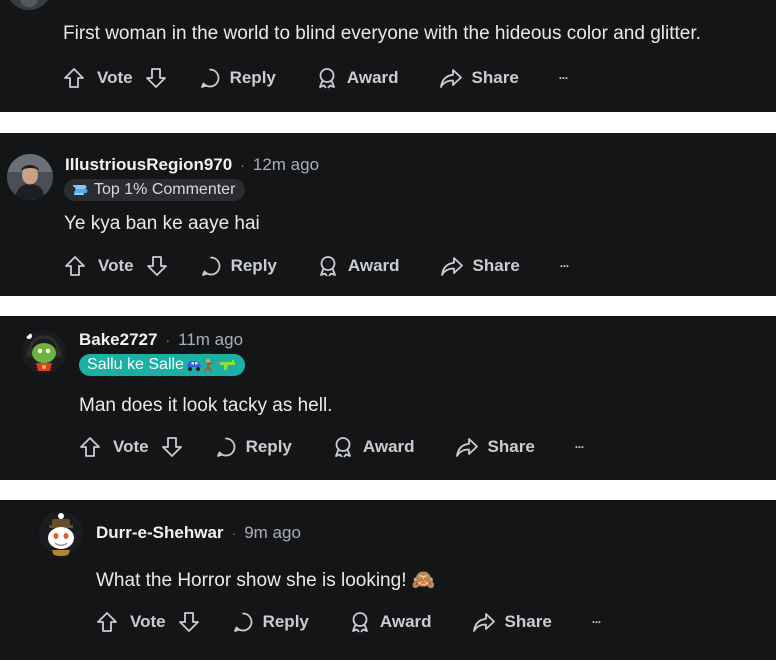 The height and width of the screenshot is (660, 776). Describe the element at coordinates (118, 340) in the screenshot. I see `username: Bake2727` at that location.